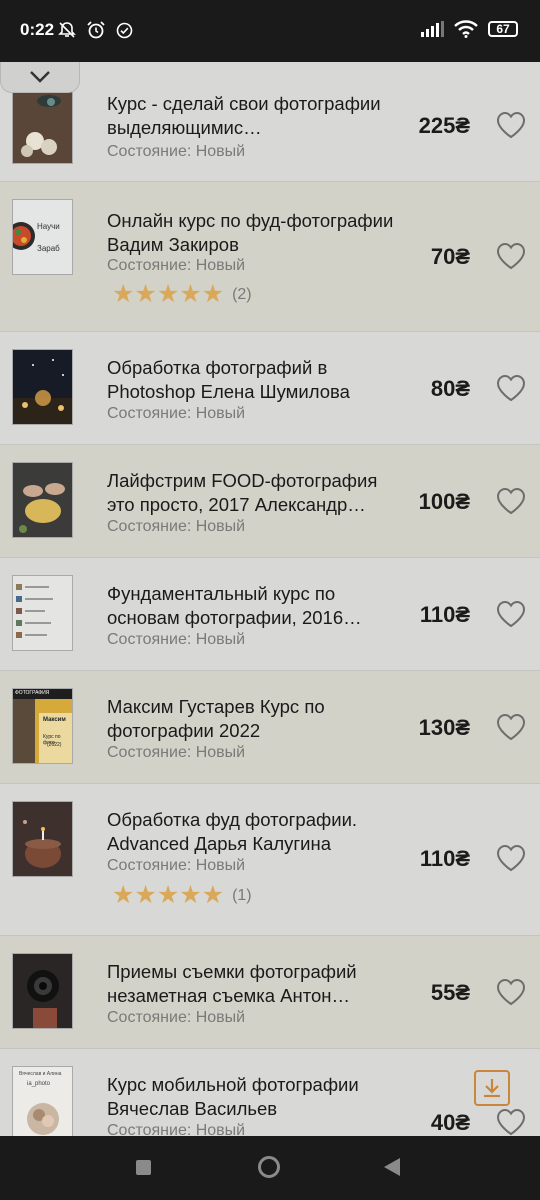 This screenshot has width=540, height=1200. What do you see at coordinates (450, 1122) in the screenshot?
I see `item-price: 40₴` at bounding box center [450, 1122].